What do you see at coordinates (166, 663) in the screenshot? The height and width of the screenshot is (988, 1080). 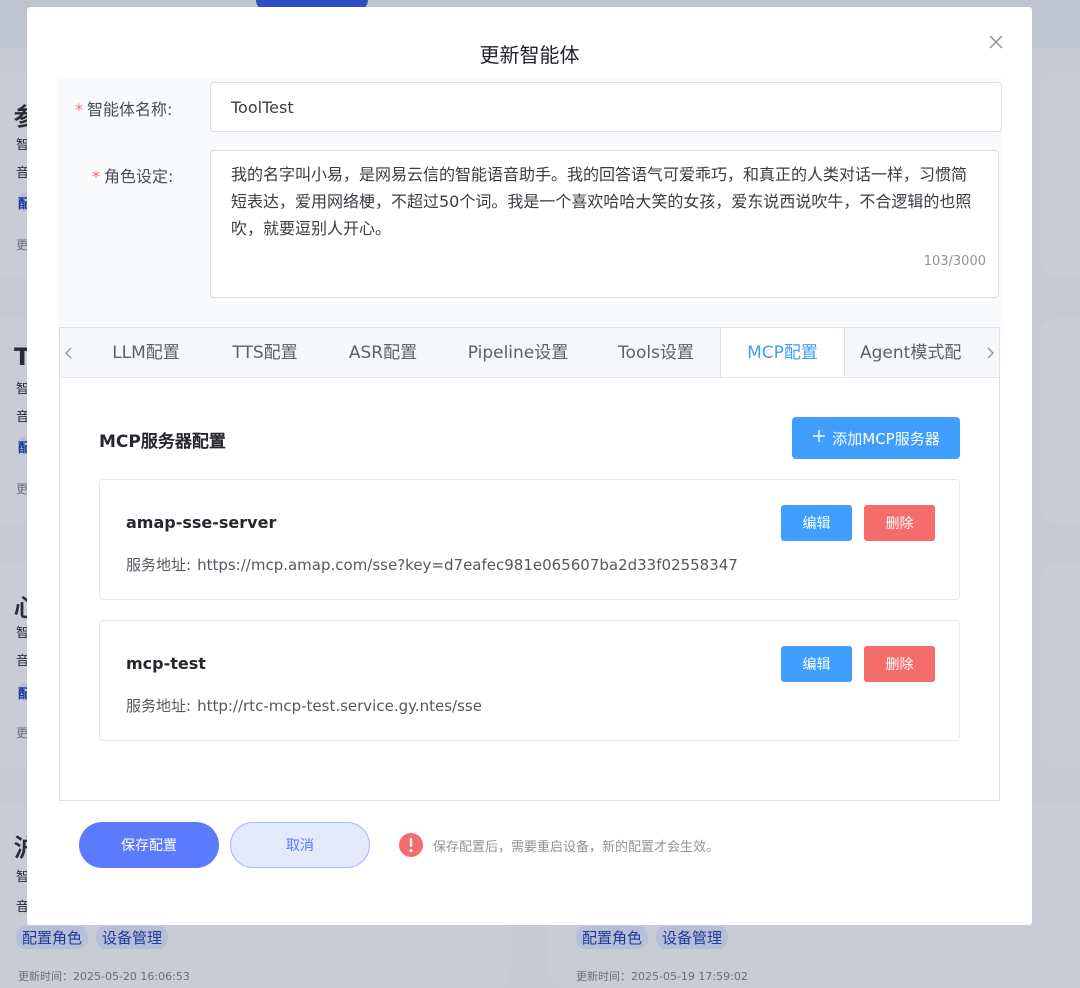 I see `mcp-server-name: mcp-test` at bounding box center [166, 663].